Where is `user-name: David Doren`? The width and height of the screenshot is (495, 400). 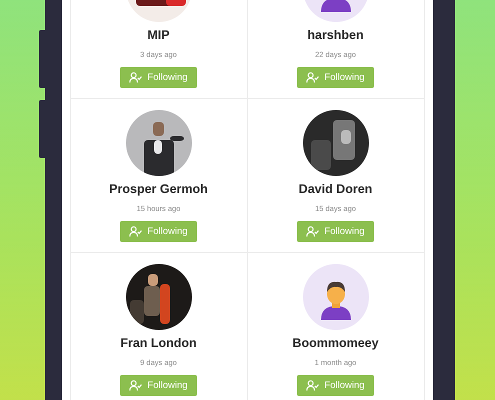 user-name: David Doren is located at coordinates (335, 189).